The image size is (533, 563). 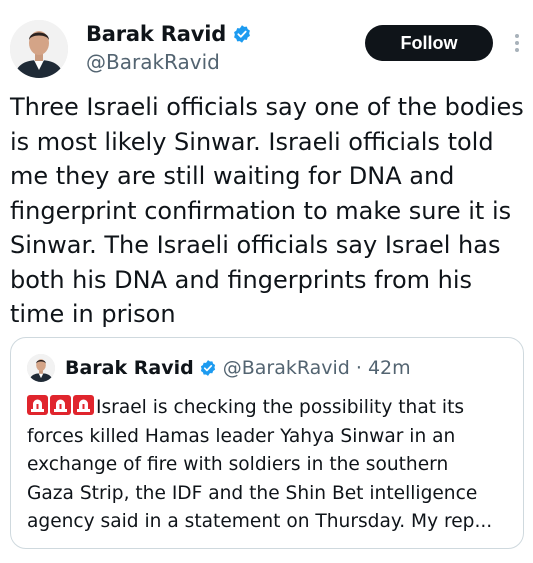 I want to click on author-name: Barak Ravid, so click(x=156, y=34).